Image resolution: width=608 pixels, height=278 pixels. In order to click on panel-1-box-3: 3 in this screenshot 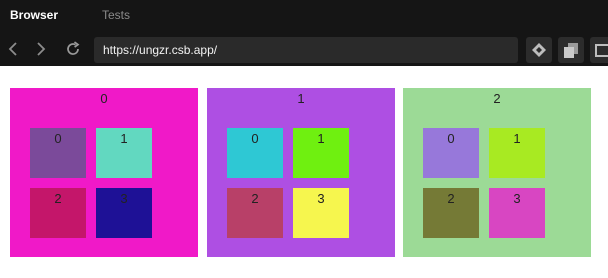, I will do `click(321, 213)`.